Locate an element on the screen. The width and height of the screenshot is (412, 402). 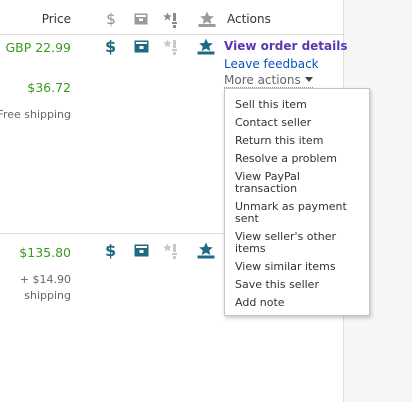
shipping-info: Free shipping is located at coordinates (35, 114).